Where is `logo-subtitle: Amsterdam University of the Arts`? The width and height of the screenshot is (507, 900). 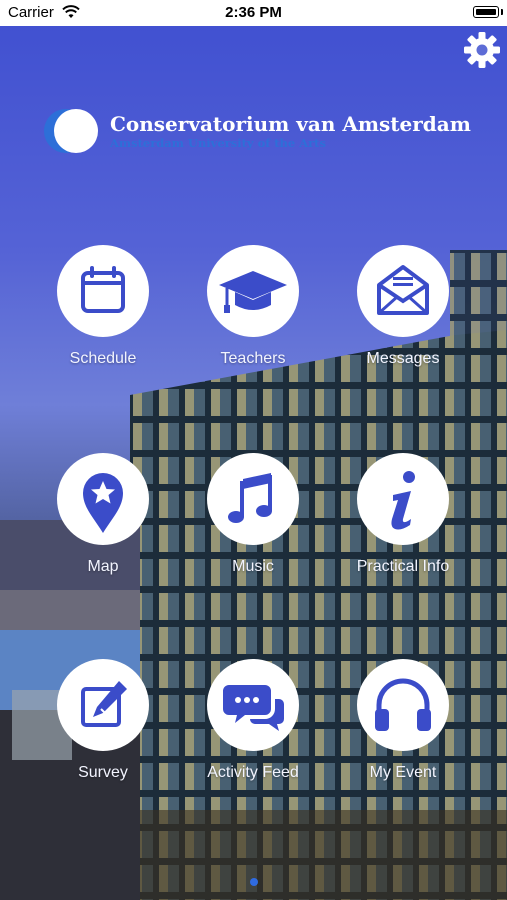
logo-subtitle: Amsterdam University of the Arts is located at coordinates (218, 143).